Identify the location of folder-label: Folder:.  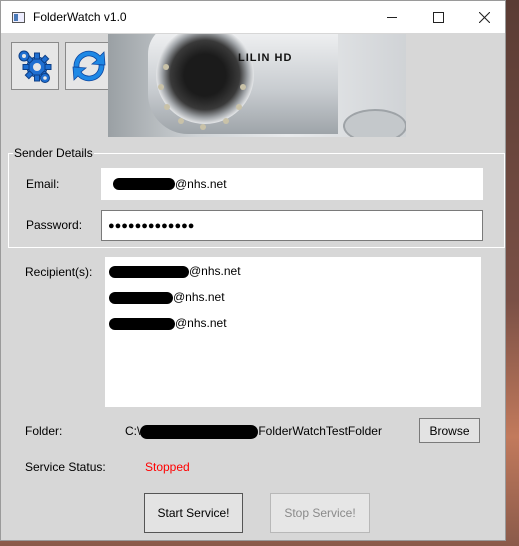
(44, 431).